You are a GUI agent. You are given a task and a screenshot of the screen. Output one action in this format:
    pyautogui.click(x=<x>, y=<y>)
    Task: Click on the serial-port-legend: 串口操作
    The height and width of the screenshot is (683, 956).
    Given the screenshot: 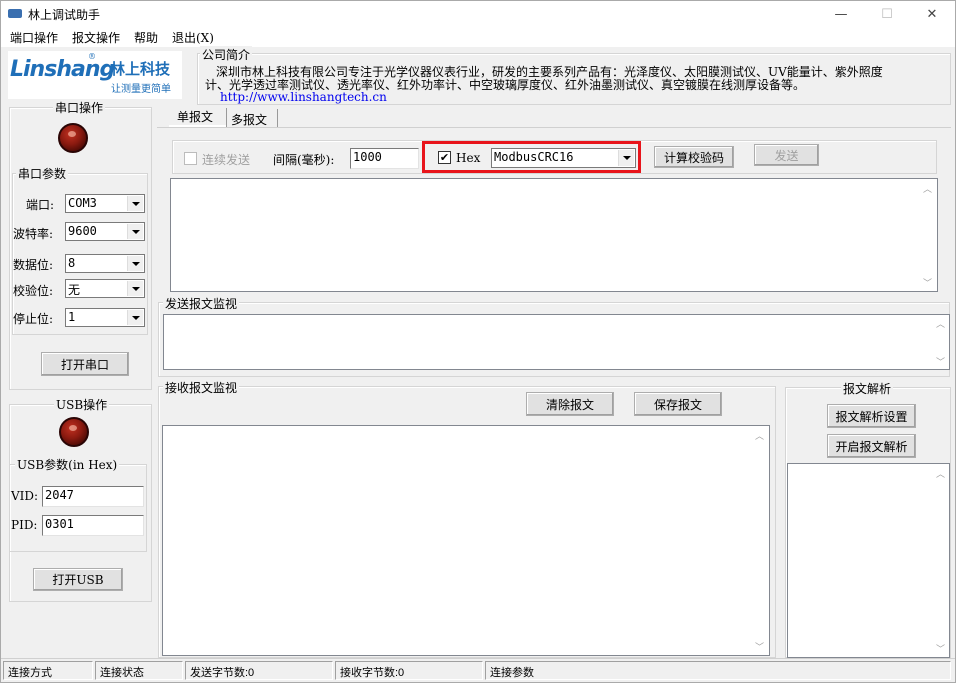 What is the action you would take?
    pyautogui.click(x=79, y=107)
    